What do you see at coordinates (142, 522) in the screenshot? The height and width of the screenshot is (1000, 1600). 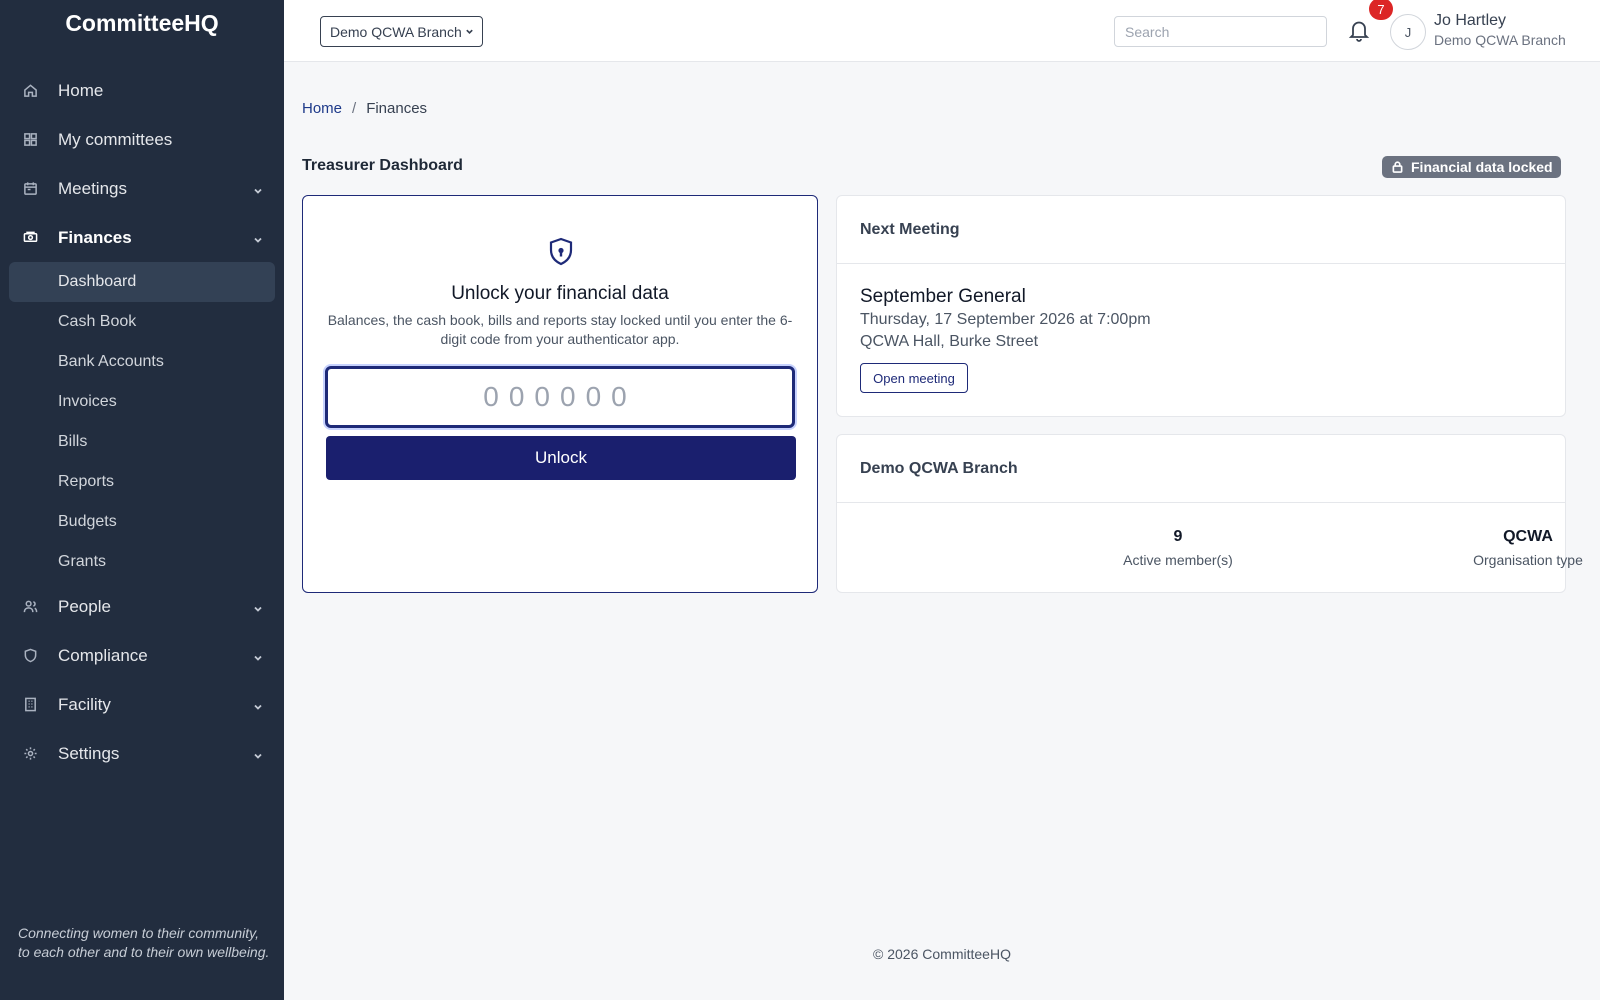 I see `sidebar-subitem-budgets: Budgets` at bounding box center [142, 522].